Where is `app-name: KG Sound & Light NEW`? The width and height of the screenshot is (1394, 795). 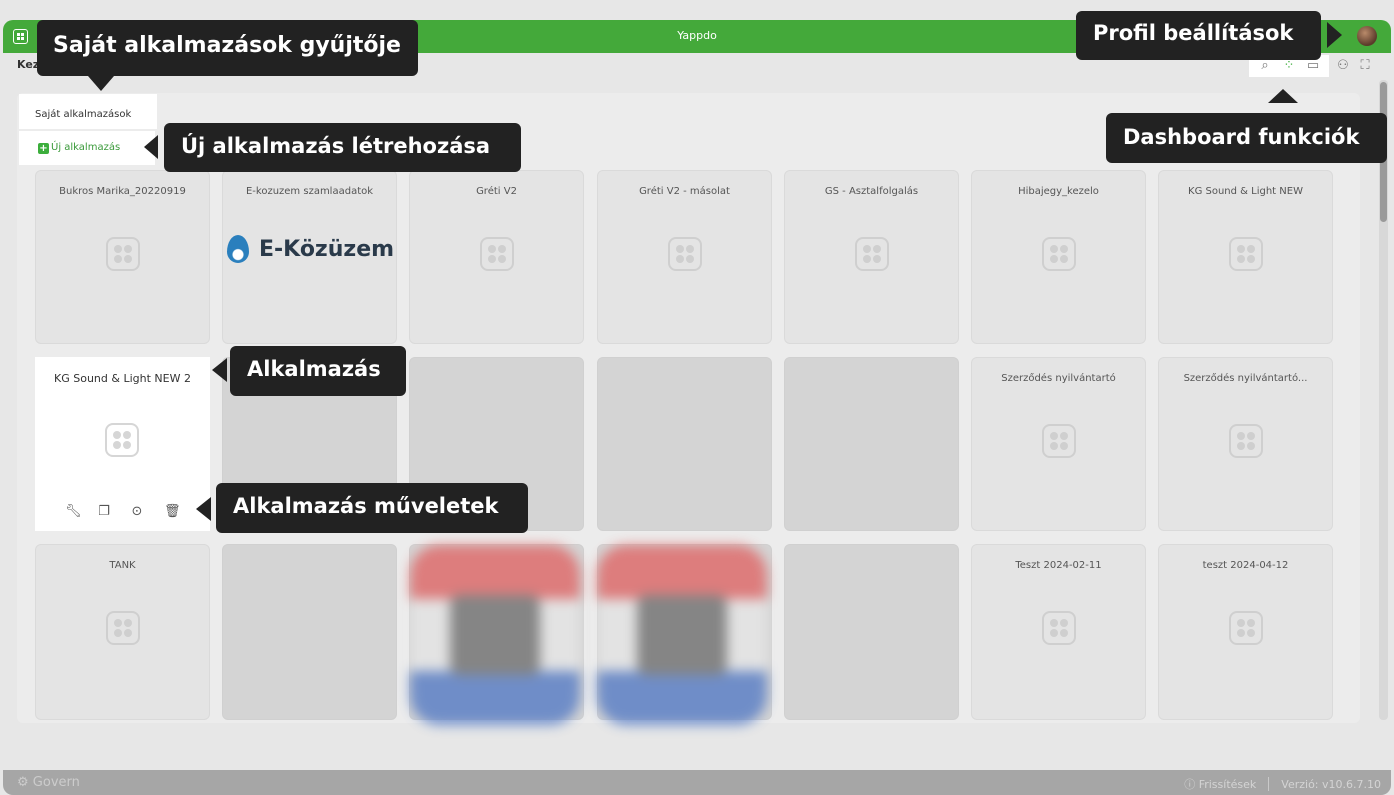
app-name: KG Sound & Light NEW is located at coordinates (1245, 191).